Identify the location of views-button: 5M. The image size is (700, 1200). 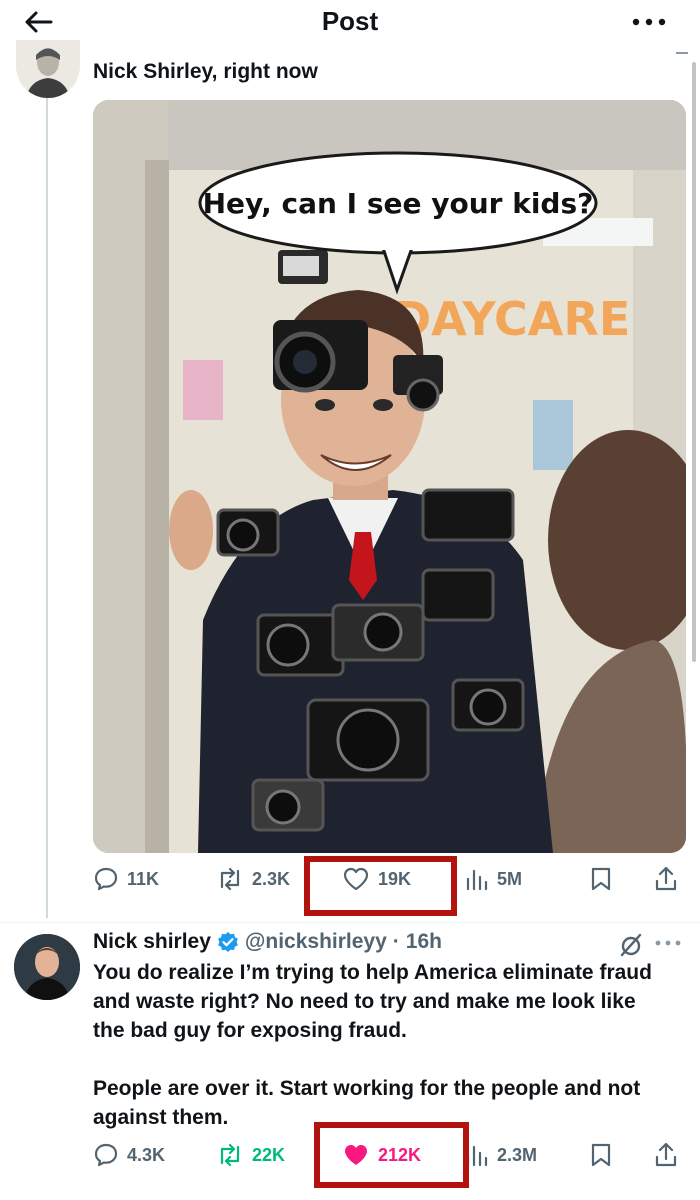
(493, 879).